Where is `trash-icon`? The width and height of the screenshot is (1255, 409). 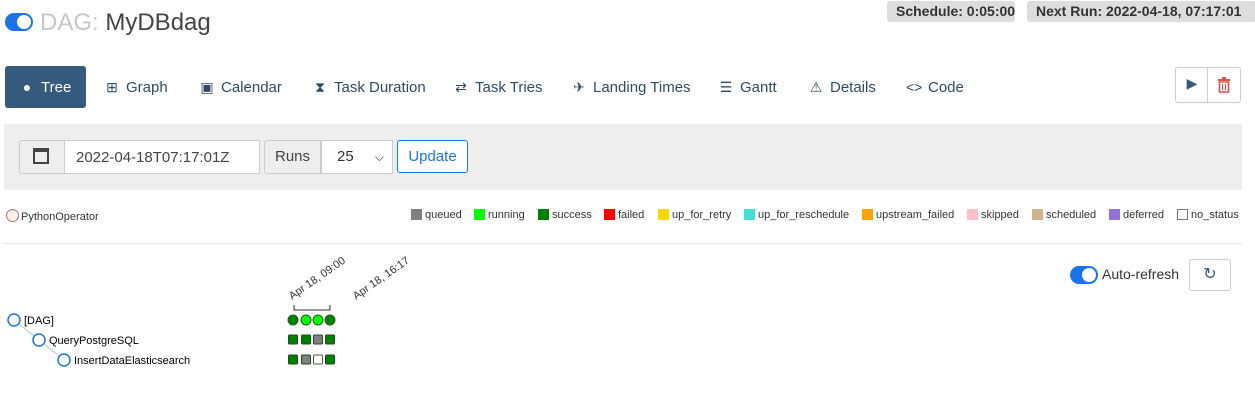 trash-icon is located at coordinates (1224, 85).